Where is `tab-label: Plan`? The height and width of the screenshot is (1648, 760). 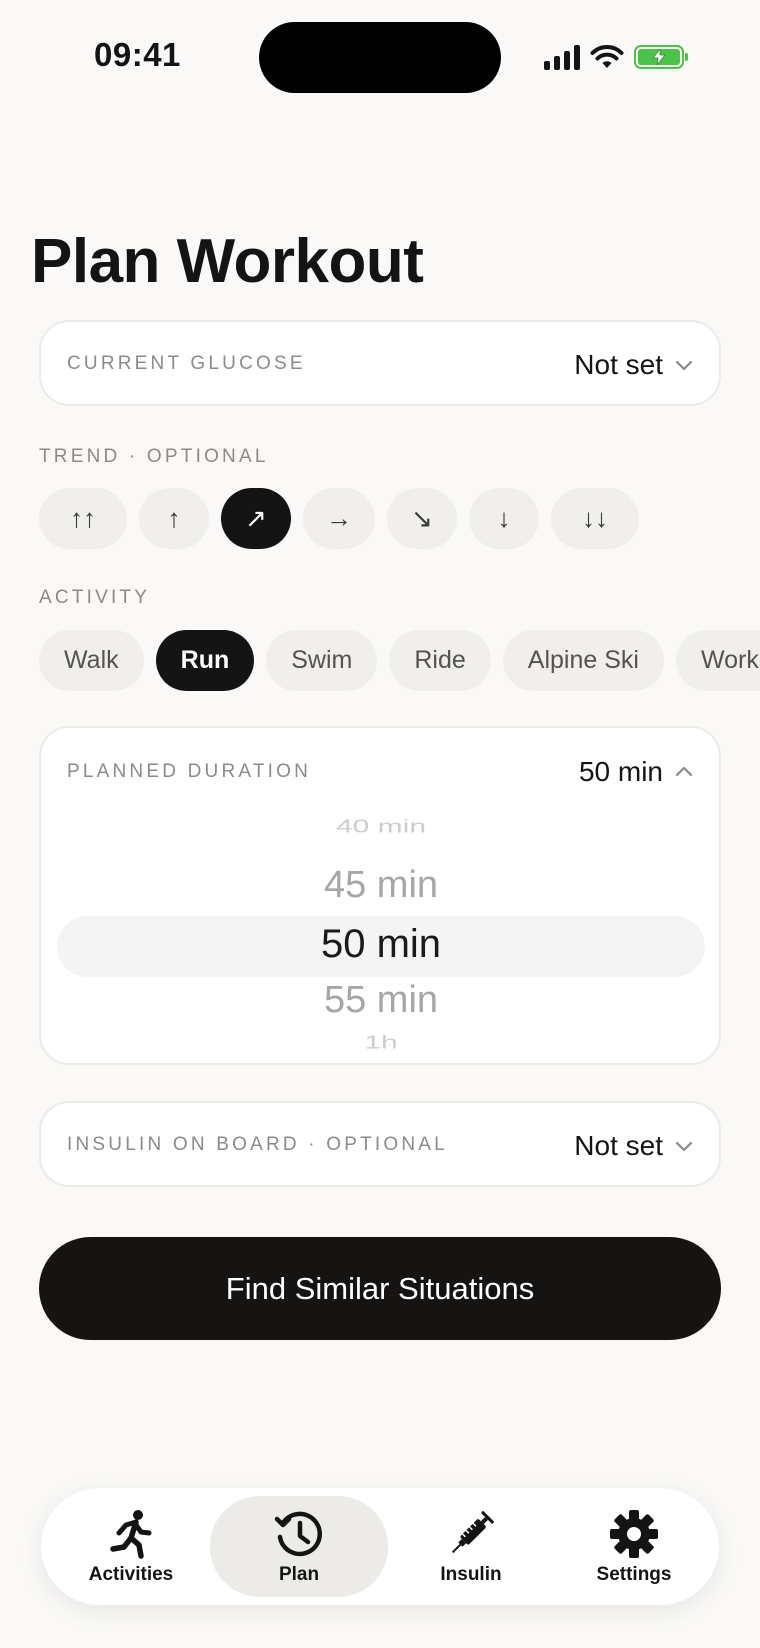 tab-label: Plan is located at coordinates (299, 1574).